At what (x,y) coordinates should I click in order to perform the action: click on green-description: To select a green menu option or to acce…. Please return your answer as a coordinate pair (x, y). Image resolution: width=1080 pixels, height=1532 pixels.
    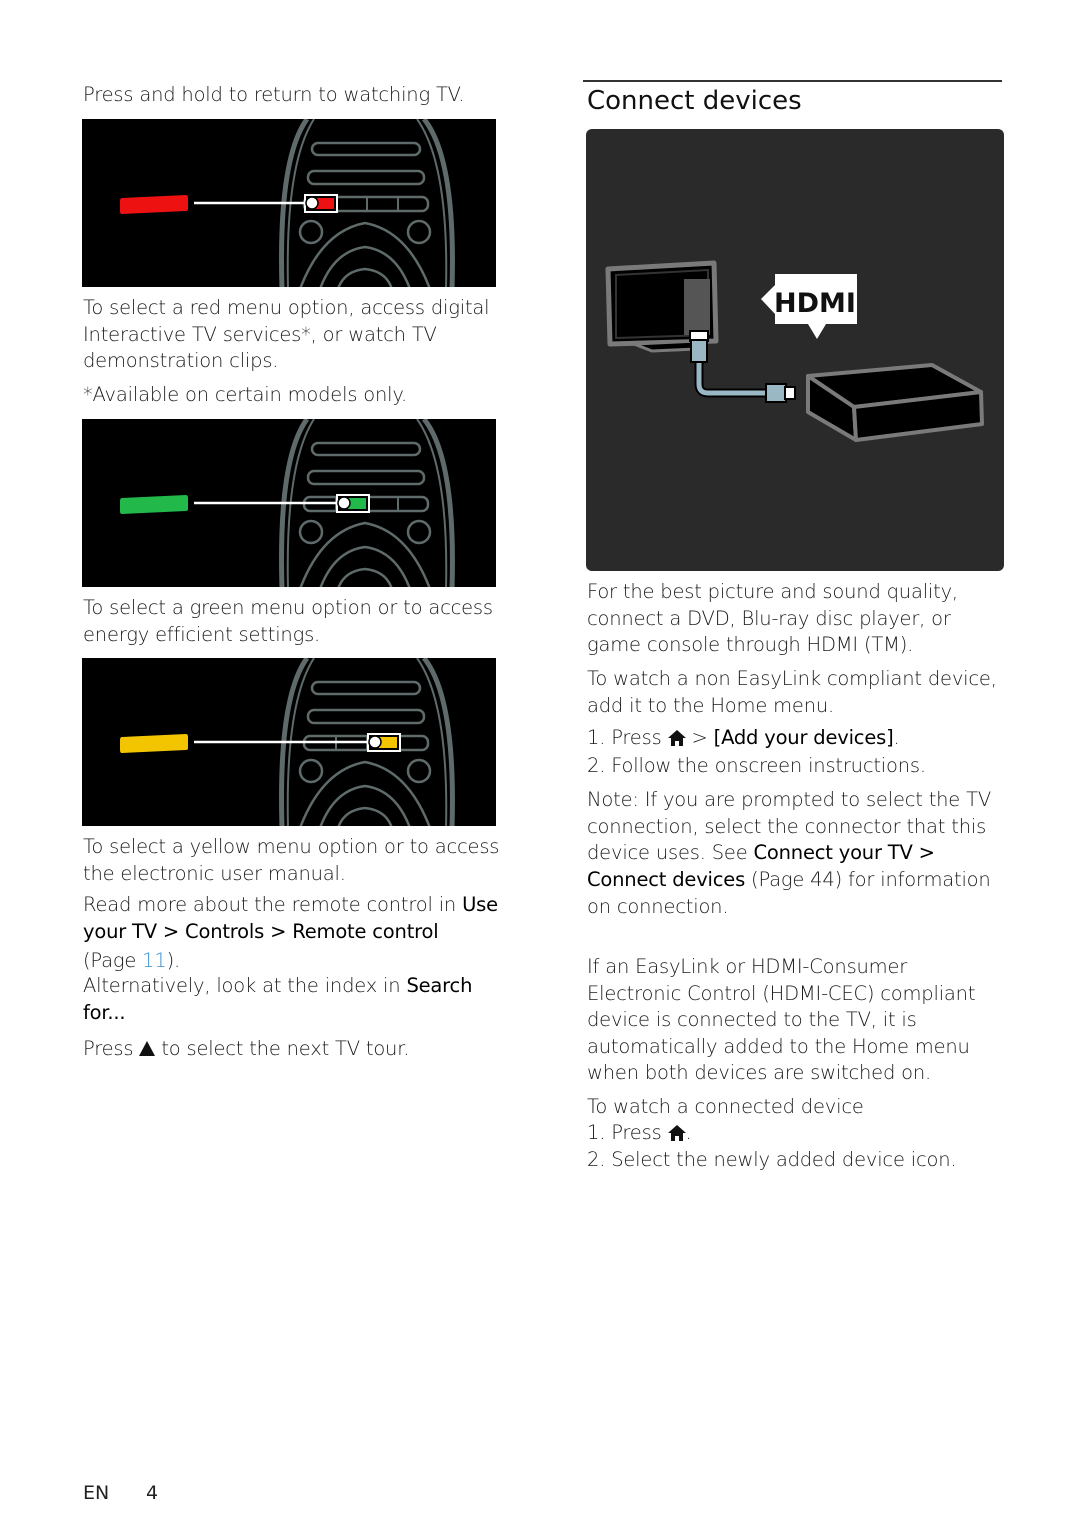
    Looking at the image, I should click on (288, 621).